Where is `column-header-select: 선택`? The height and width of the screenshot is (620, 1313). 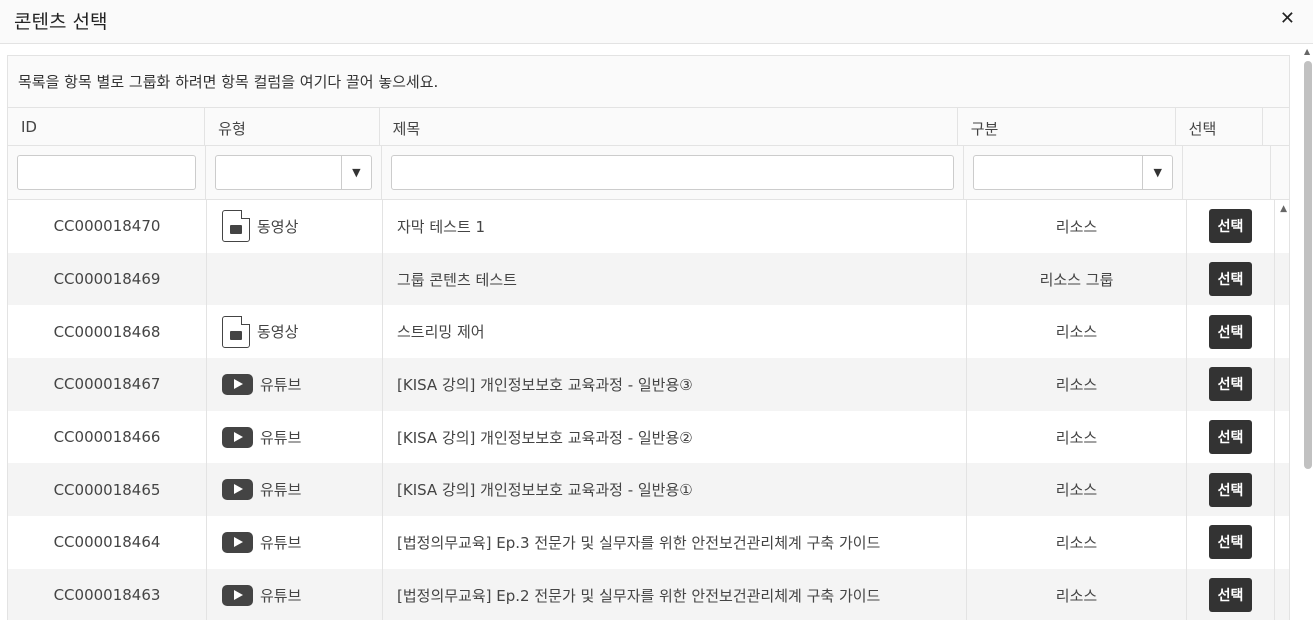
column-header-select: 선택 is located at coordinates (1219, 126).